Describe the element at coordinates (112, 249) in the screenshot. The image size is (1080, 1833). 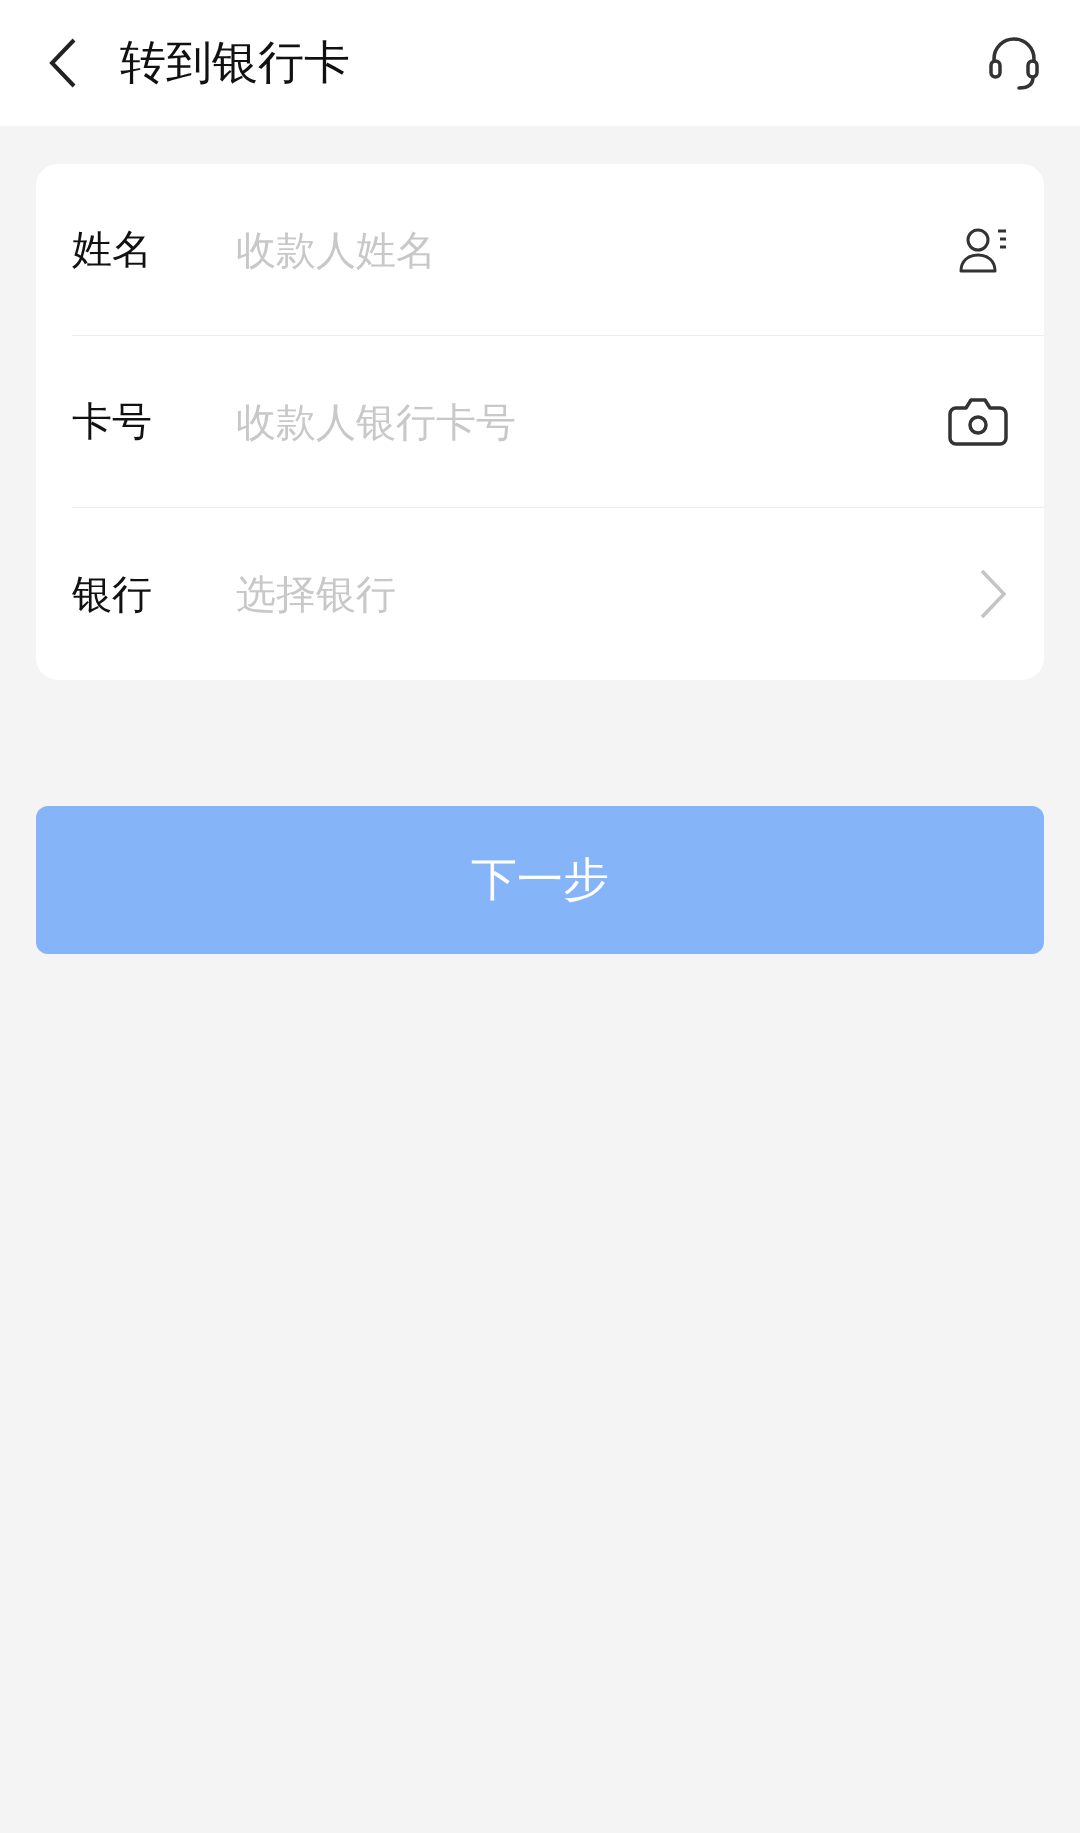
I see `field-label: 姓名` at that location.